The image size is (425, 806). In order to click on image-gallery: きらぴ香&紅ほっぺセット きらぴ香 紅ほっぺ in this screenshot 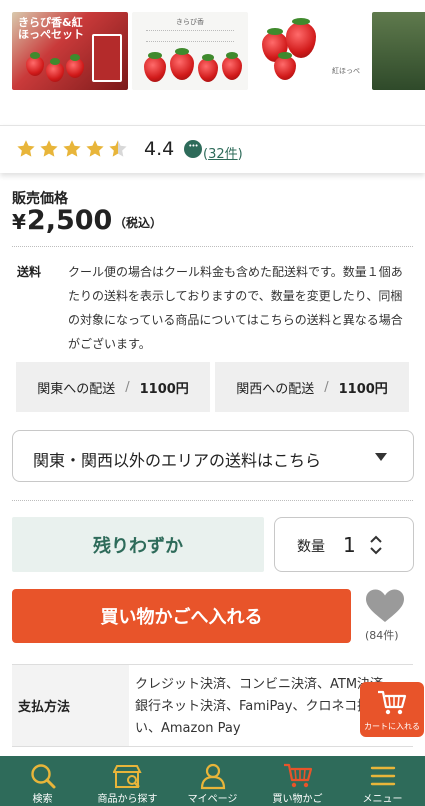, I will do `click(212, 59)`.